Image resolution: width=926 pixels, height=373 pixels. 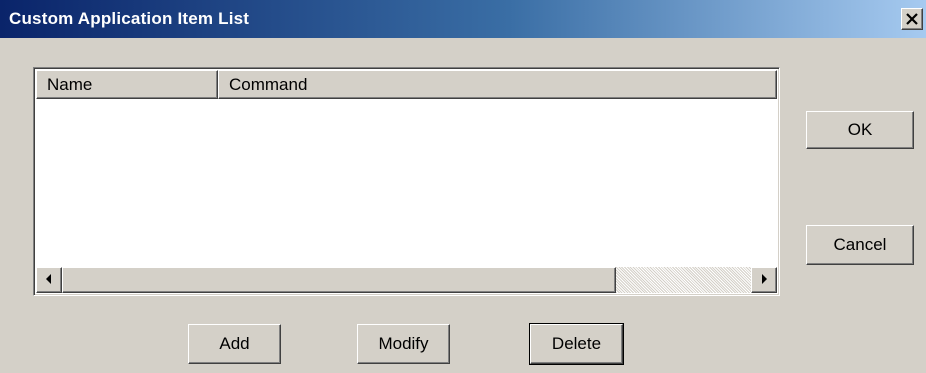 I want to click on scroll-left-button, so click(x=49, y=280).